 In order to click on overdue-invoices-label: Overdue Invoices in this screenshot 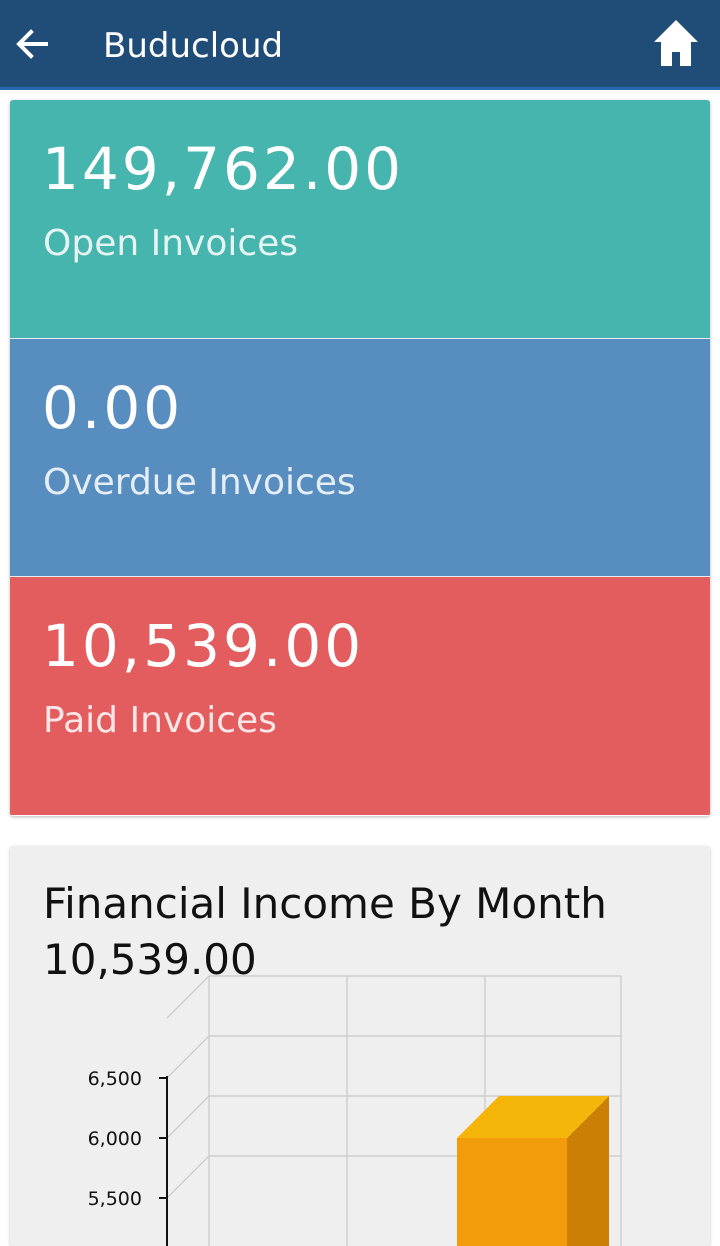, I will do `click(199, 482)`.